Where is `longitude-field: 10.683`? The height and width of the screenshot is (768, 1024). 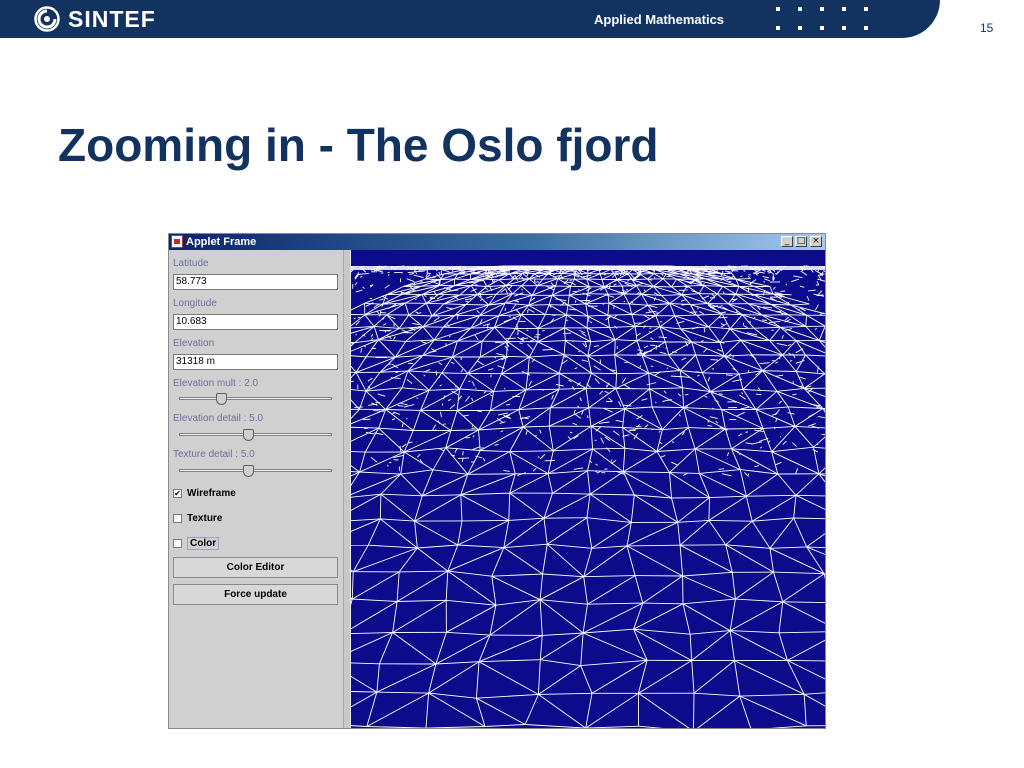 longitude-field: 10.683 is located at coordinates (255, 322).